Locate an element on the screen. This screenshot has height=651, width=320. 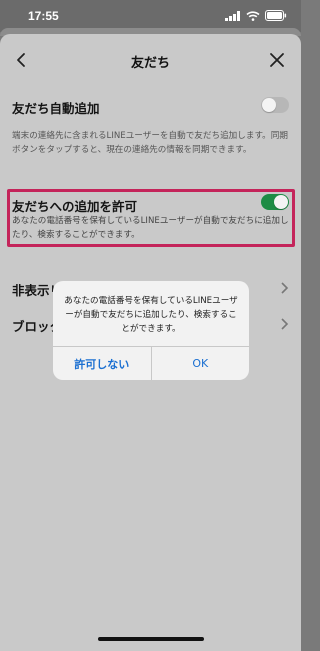
home-indicator is located at coordinates (151, 639).